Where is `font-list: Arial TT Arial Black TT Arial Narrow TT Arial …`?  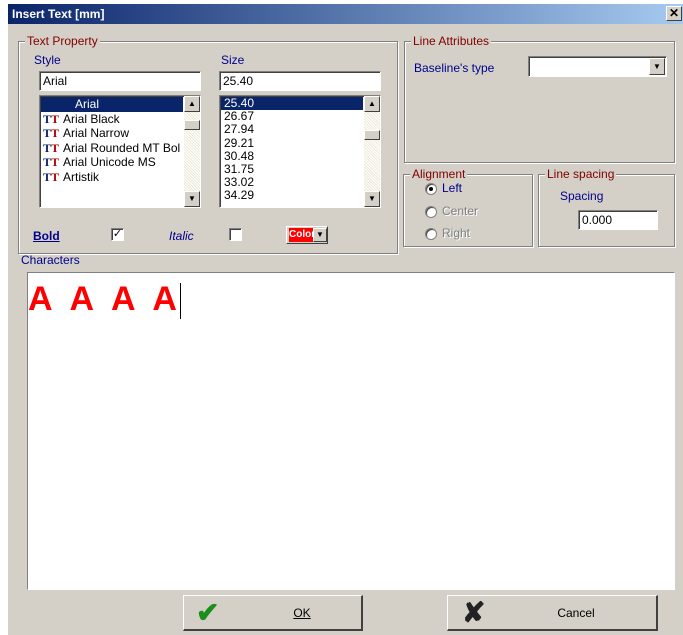 font-list: Arial TT Arial Black TT Arial Narrow TT Arial … is located at coordinates (120, 151).